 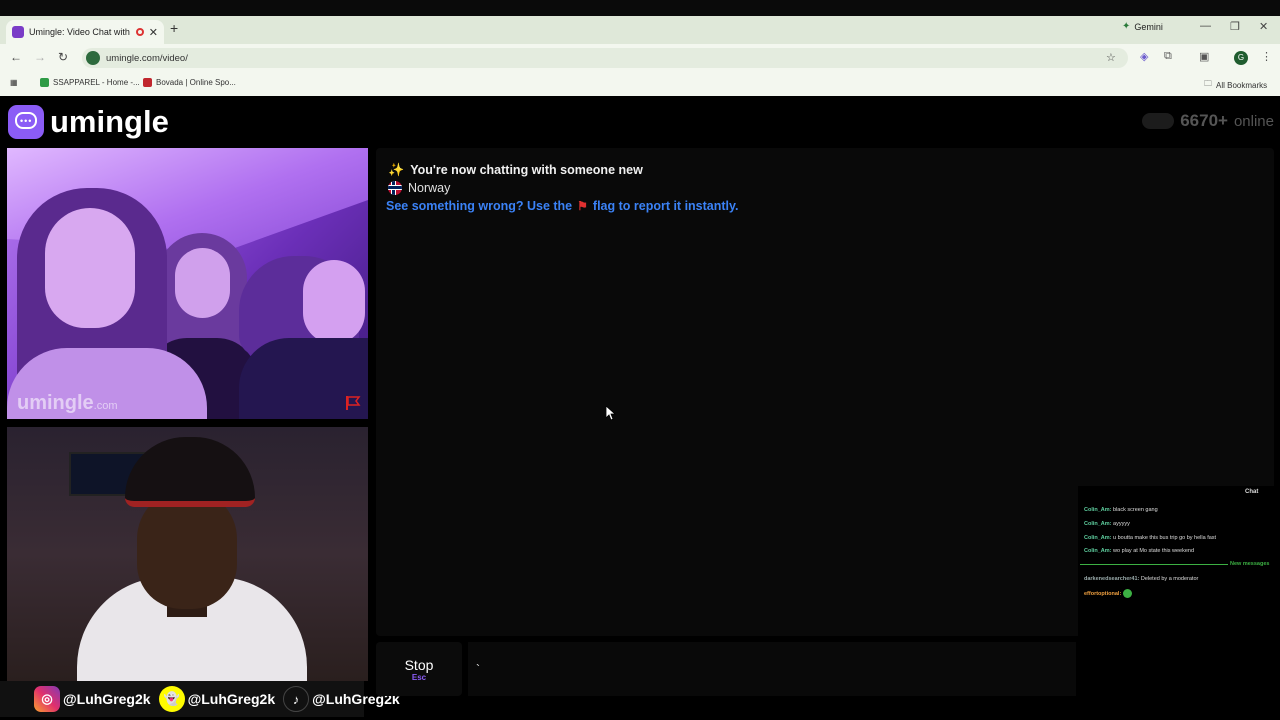 What do you see at coordinates (353, 403) in the screenshot?
I see `report-flag-icon` at bounding box center [353, 403].